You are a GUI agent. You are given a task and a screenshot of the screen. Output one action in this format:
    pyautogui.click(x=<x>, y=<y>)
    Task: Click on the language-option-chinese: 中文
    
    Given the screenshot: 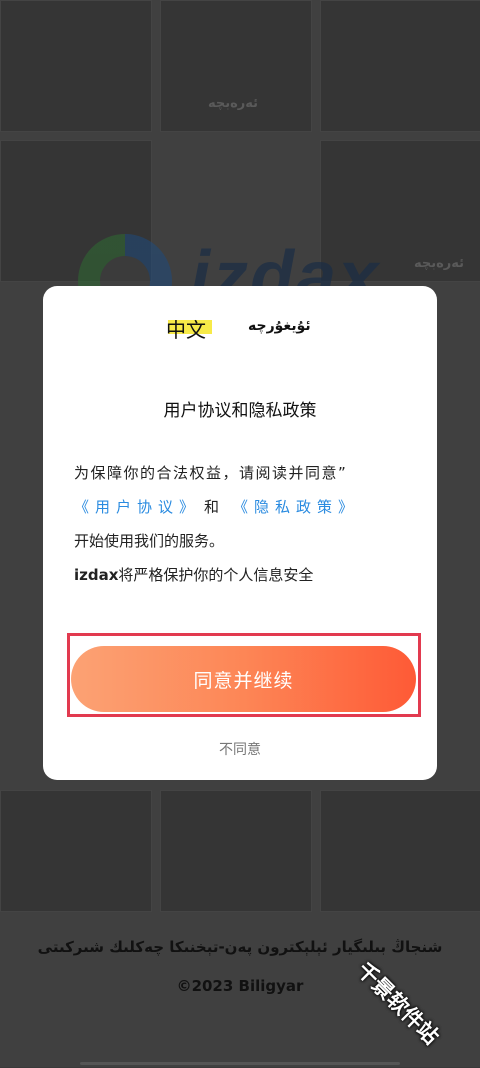 What is the action you would take?
    pyautogui.click(x=189, y=328)
    